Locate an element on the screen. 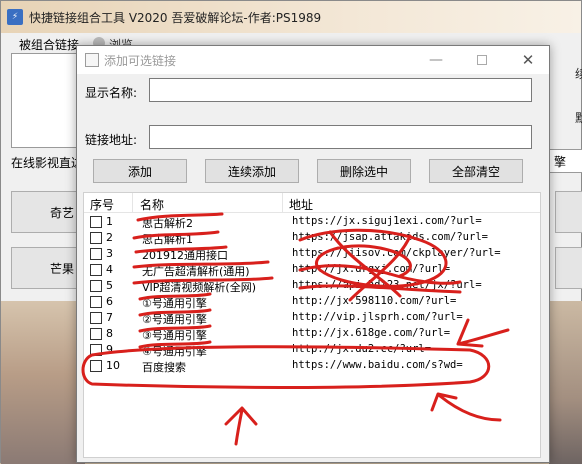  clear-all-button: 全部清空 is located at coordinates (476, 171).